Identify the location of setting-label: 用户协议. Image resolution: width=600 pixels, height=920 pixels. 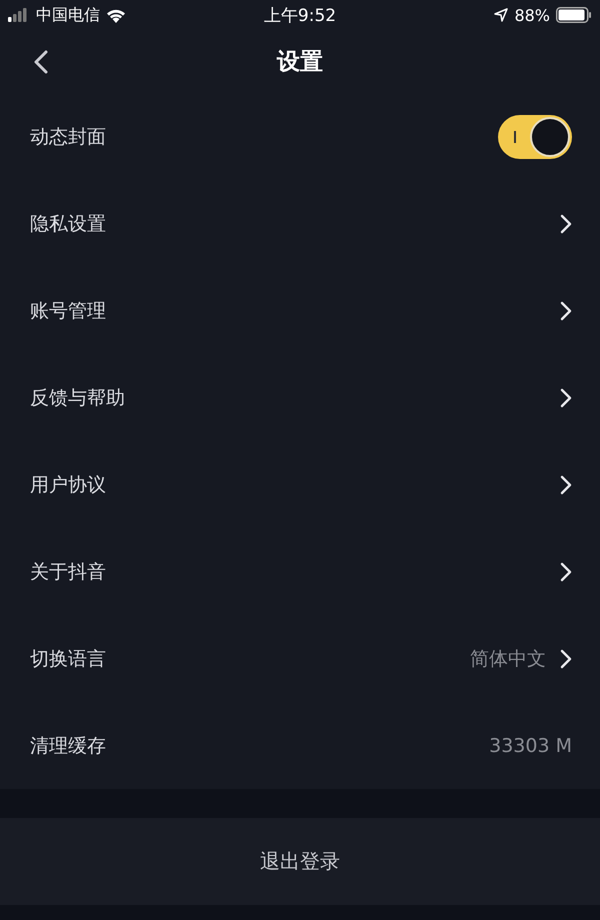
(68, 485).